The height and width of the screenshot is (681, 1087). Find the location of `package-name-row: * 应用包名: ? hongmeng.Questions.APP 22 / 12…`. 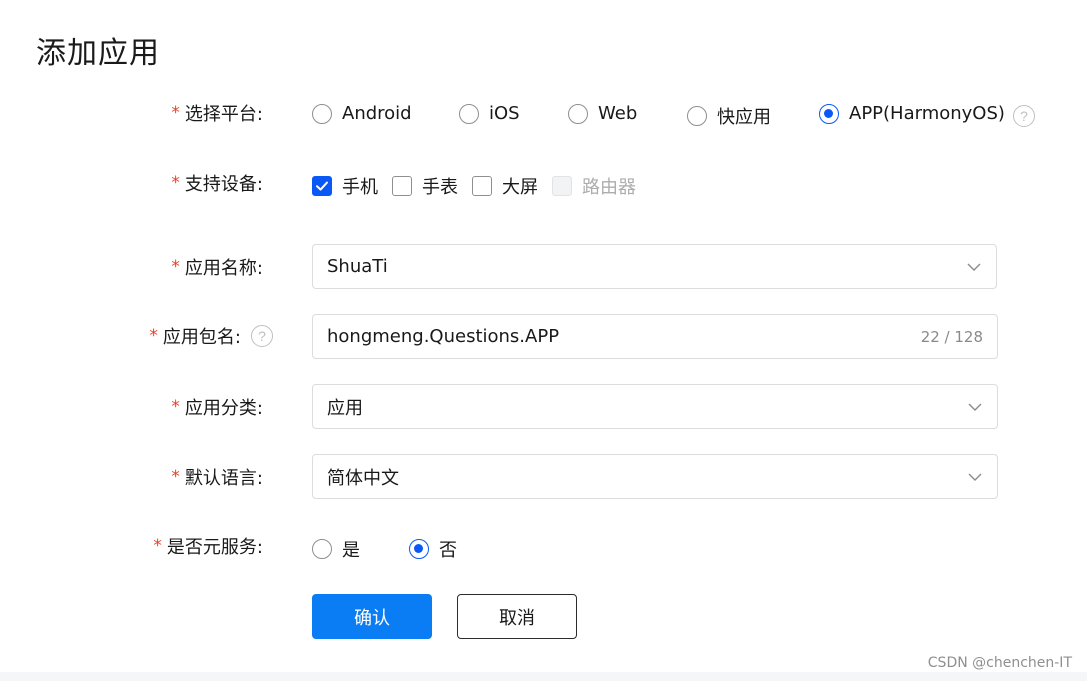

package-name-row: * 应用包名: ? hongmeng.Questions.APP 22 / 12… is located at coordinates (543, 336).